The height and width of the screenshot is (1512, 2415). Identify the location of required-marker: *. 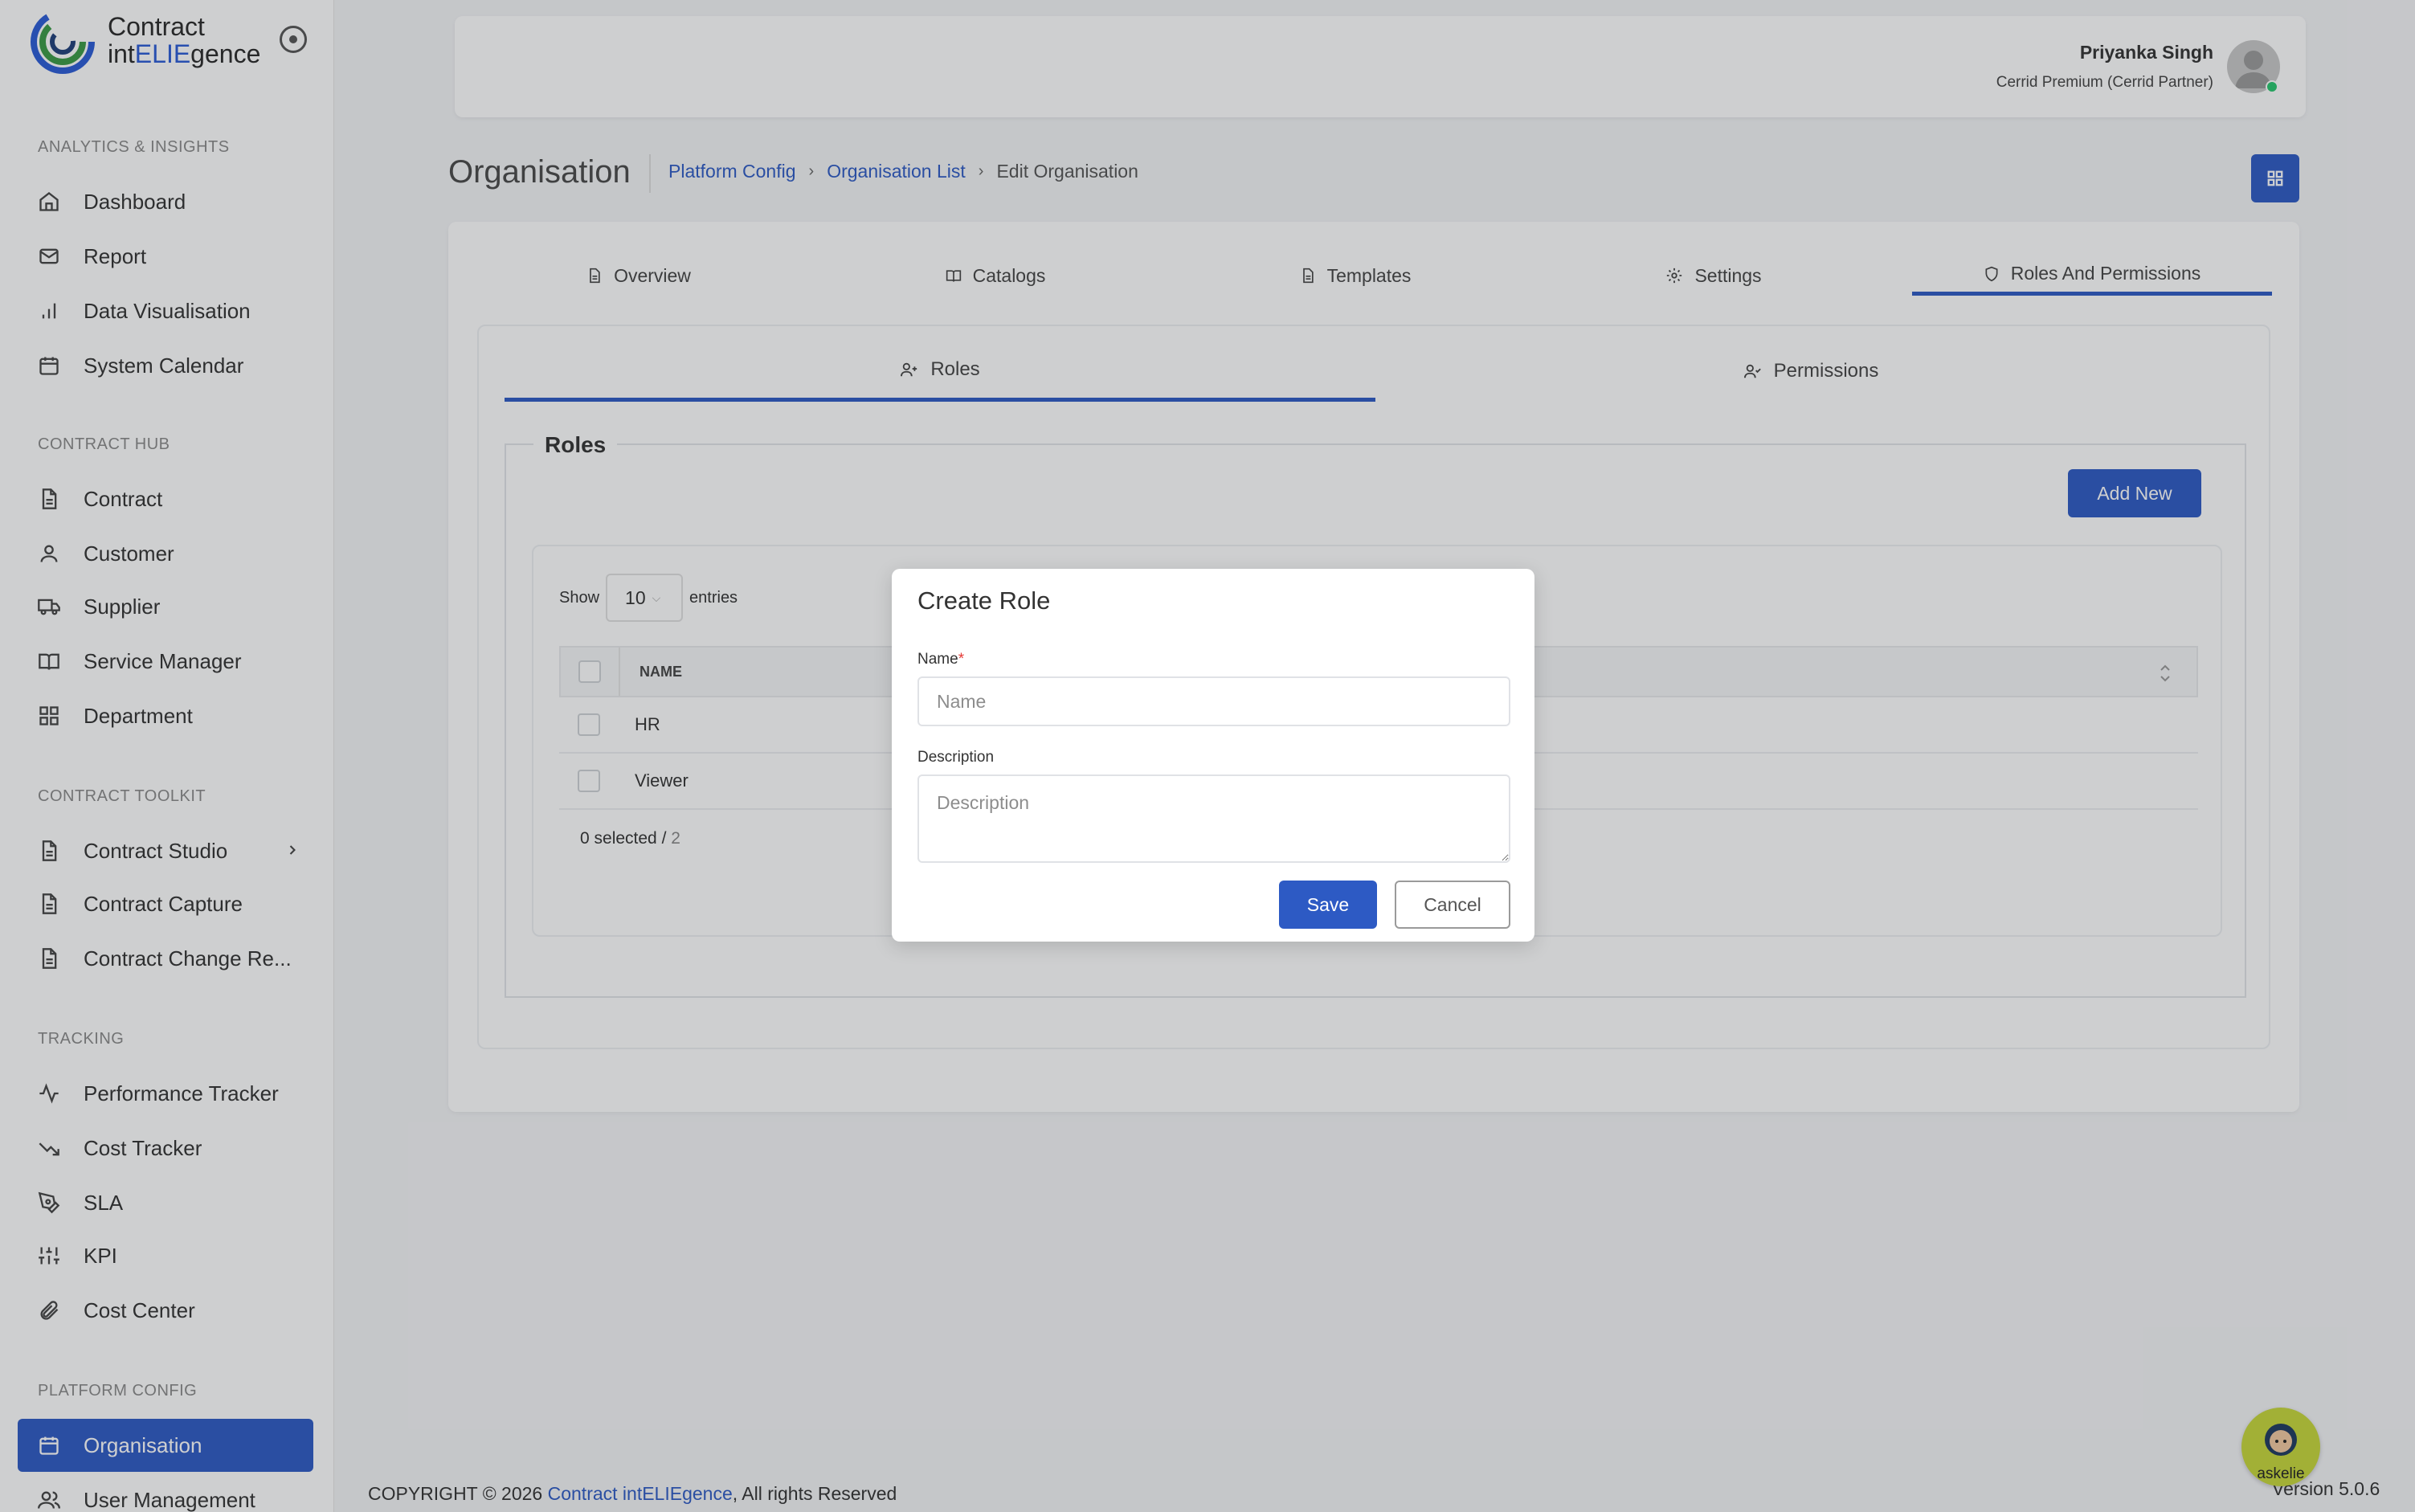
(961, 659).